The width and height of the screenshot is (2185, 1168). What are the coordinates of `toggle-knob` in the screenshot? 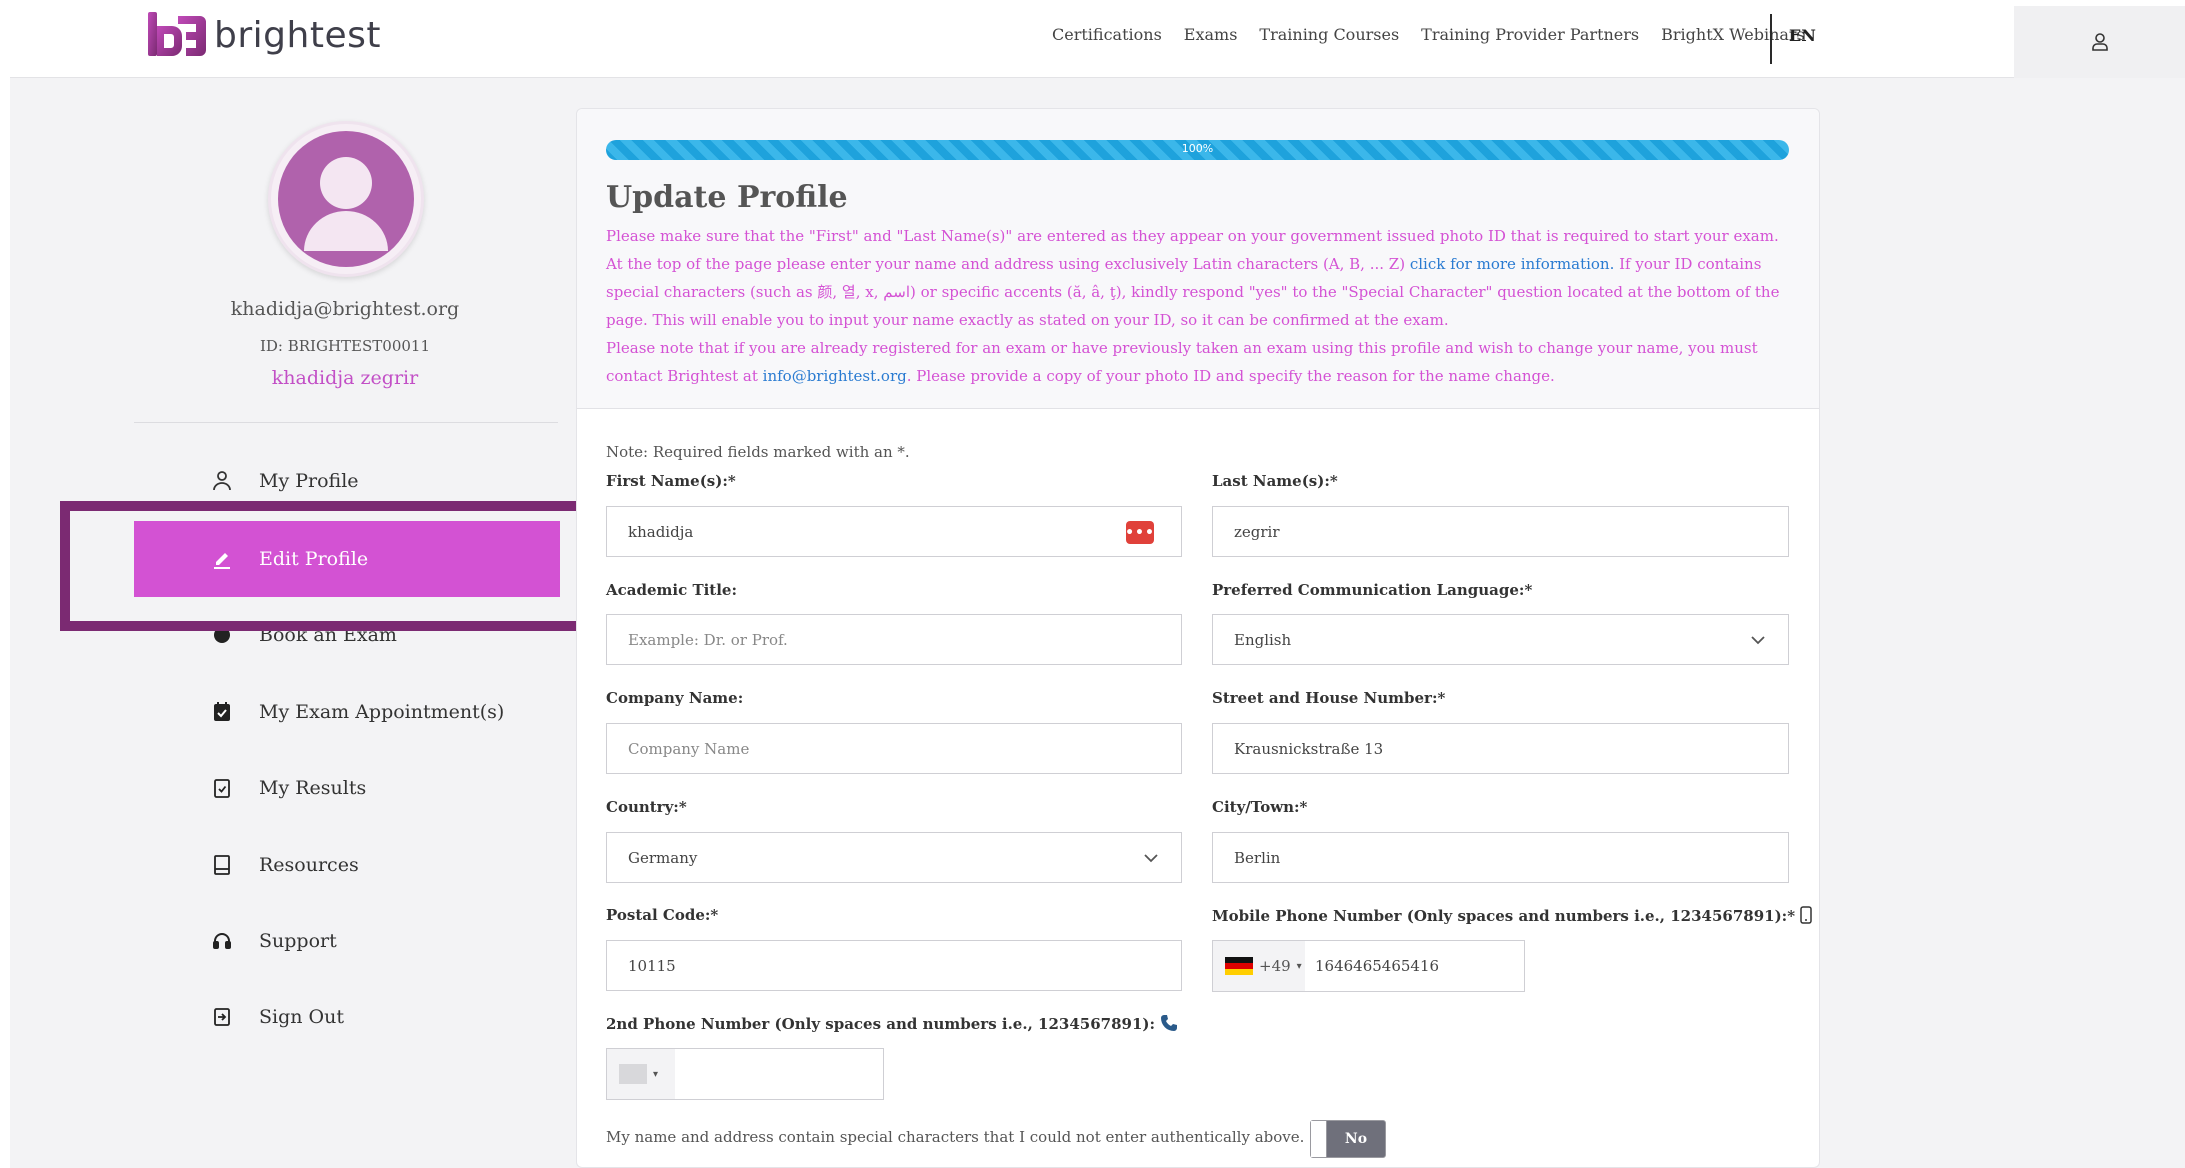 It's located at (1319, 1139).